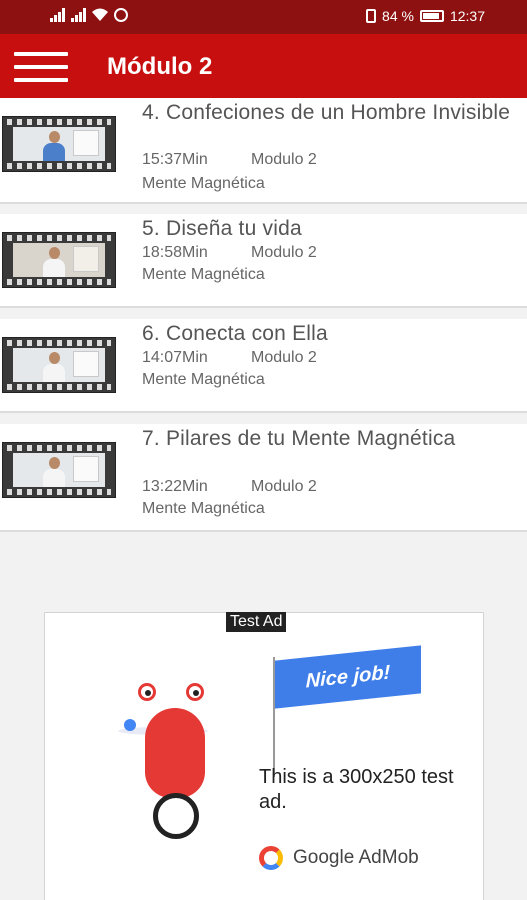 The width and height of the screenshot is (527, 900). Describe the element at coordinates (42, 67) in the screenshot. I see `hamburger-menu-icon` at that location.